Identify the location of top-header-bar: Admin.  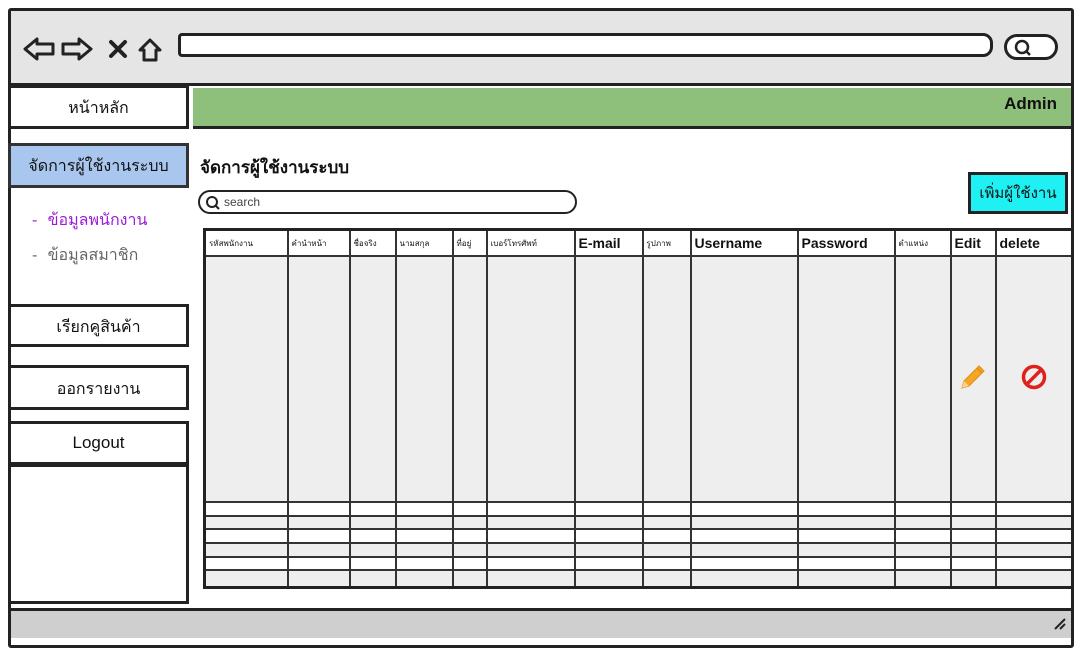
(632, 108).